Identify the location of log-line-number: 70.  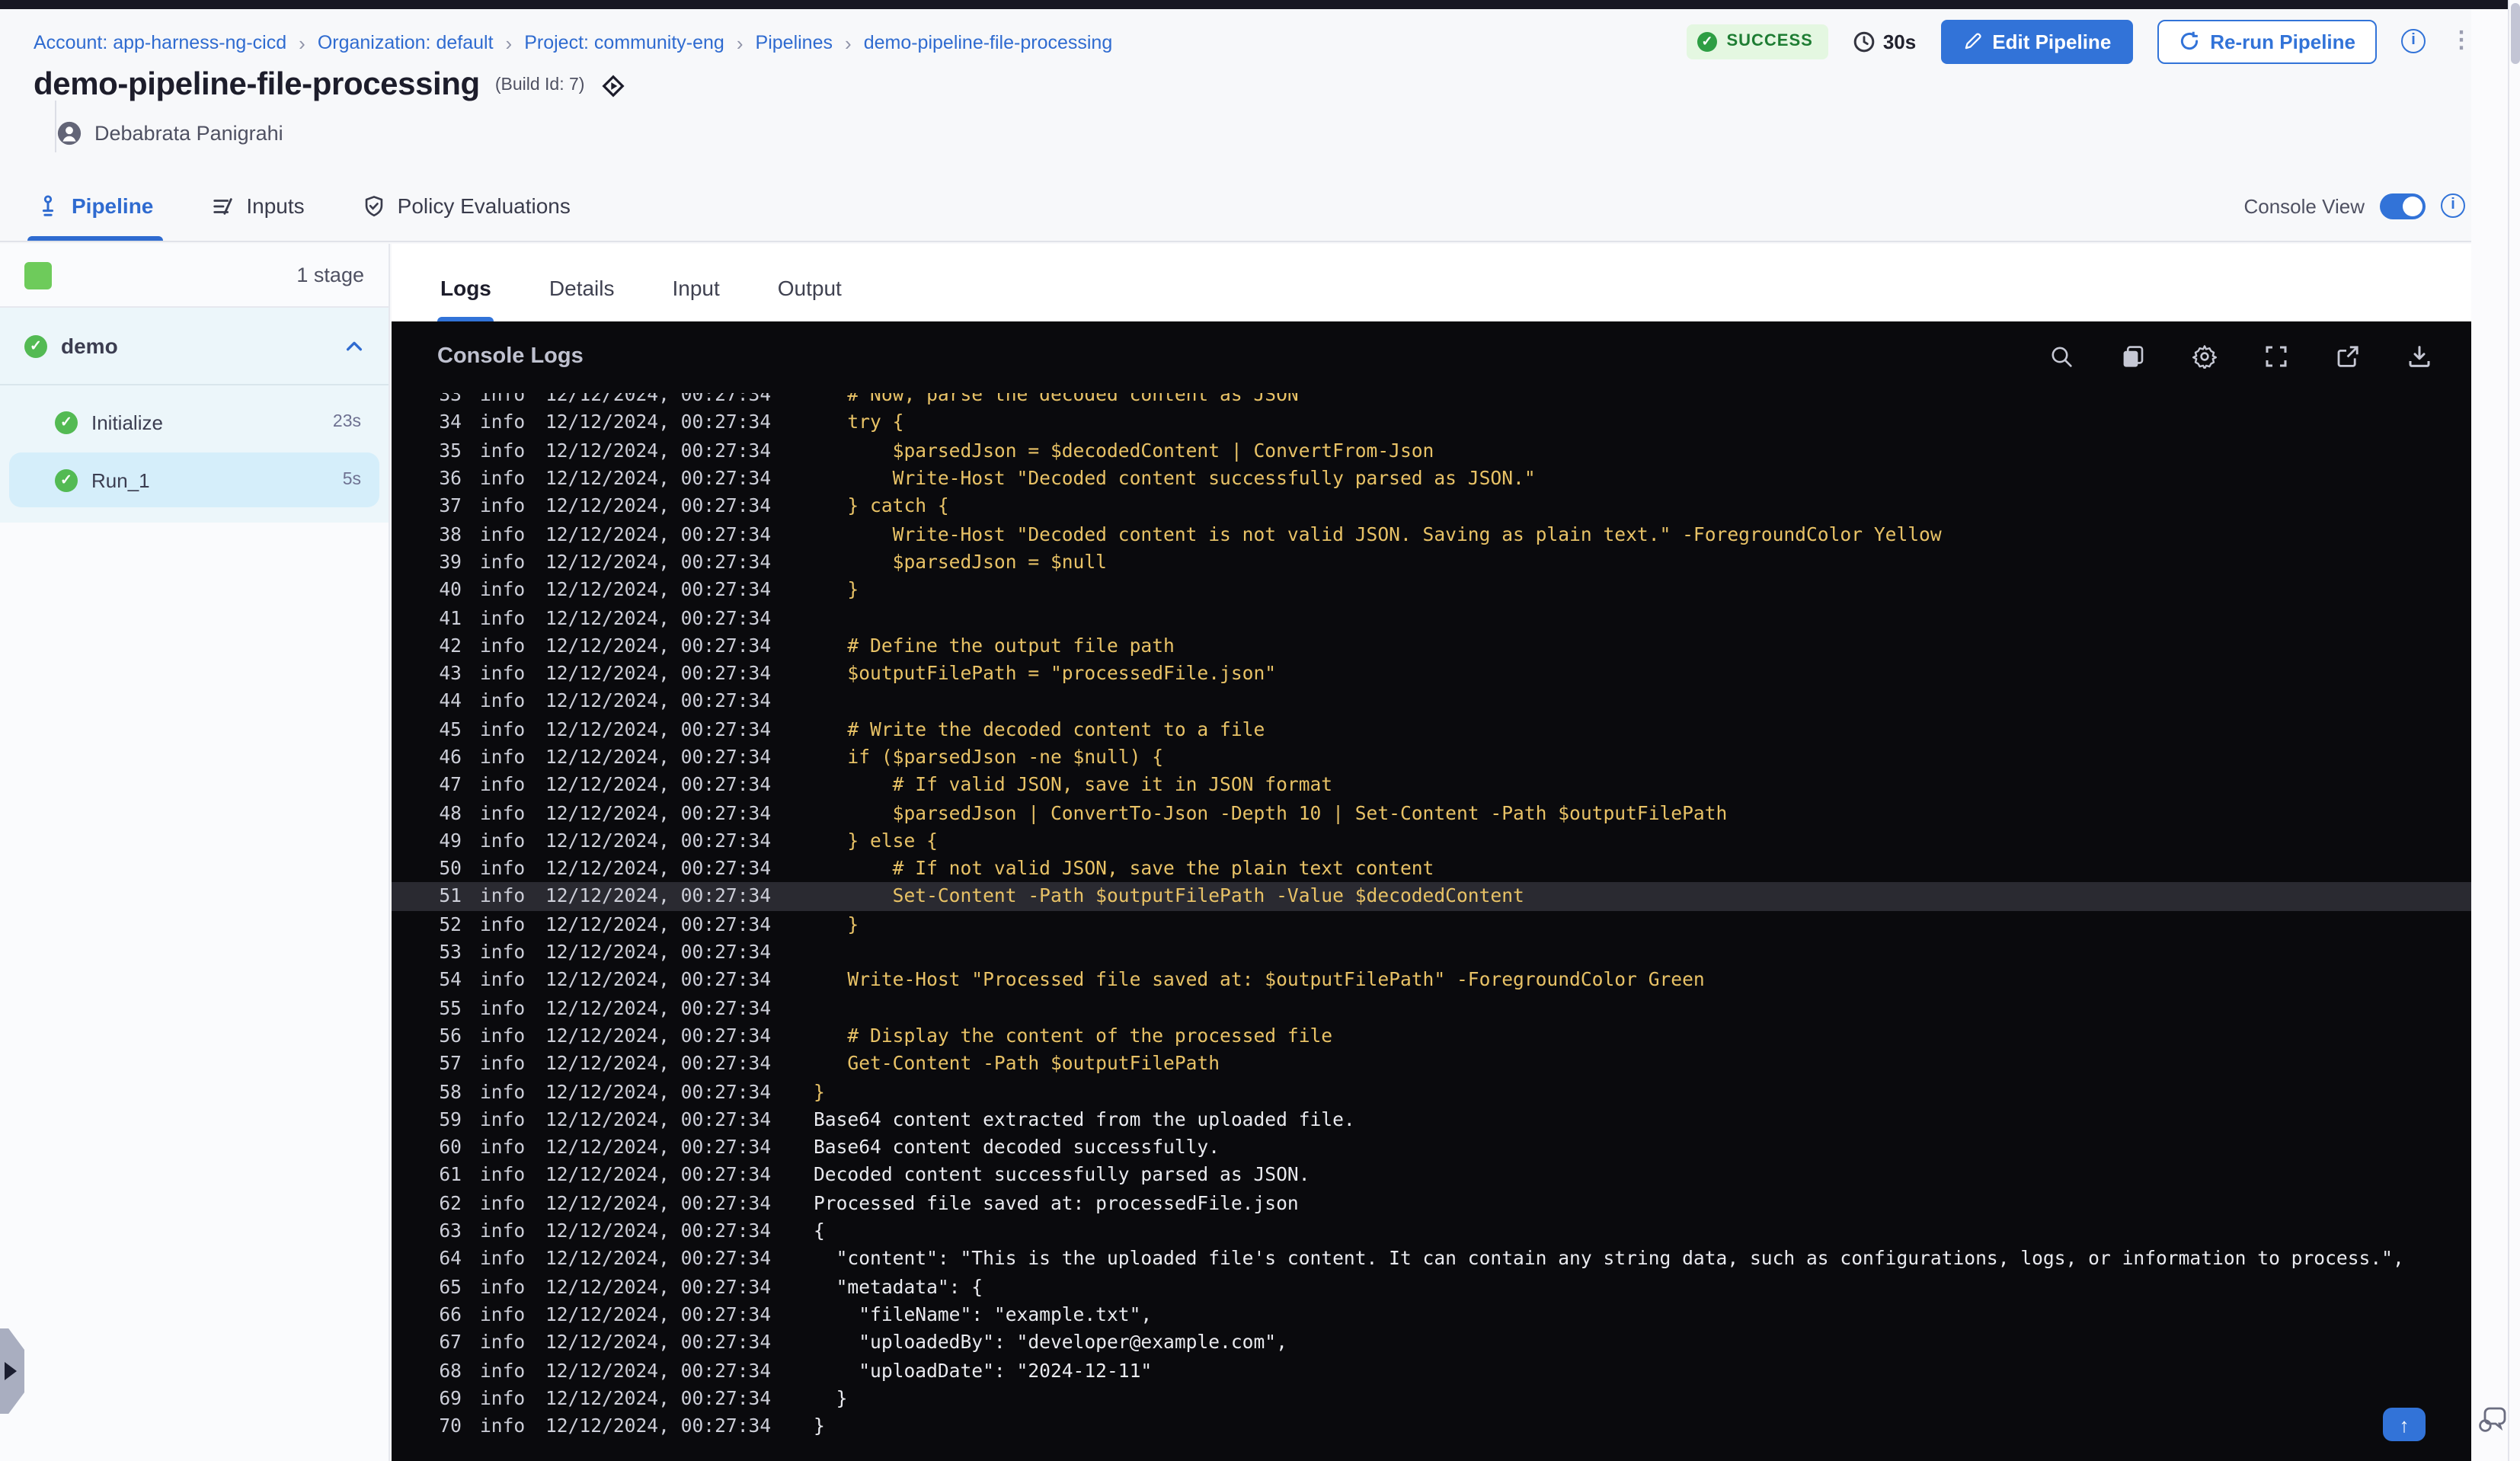
(450, 1426).